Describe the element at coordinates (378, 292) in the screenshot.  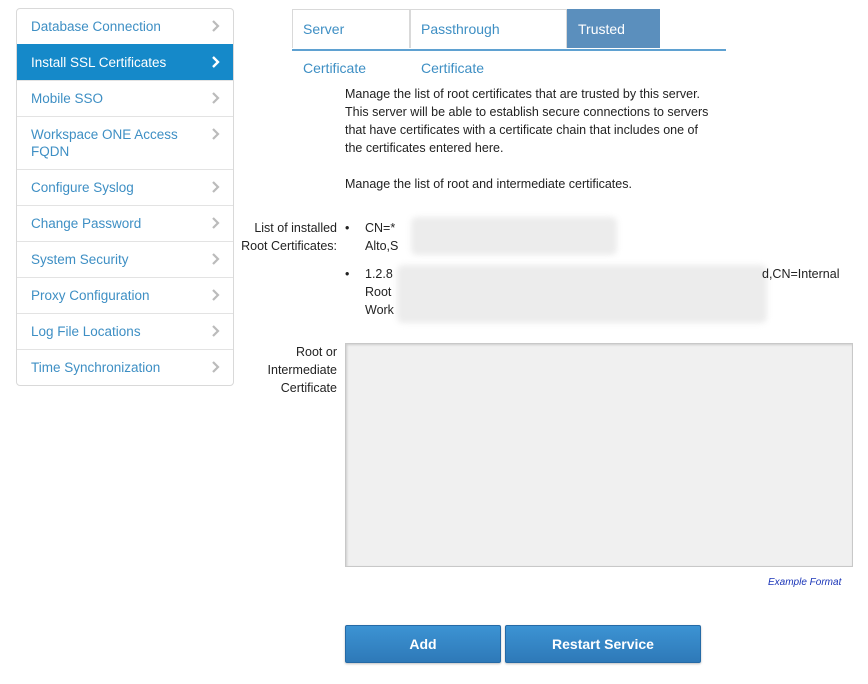
I see `certificate-line: Root` at that location.